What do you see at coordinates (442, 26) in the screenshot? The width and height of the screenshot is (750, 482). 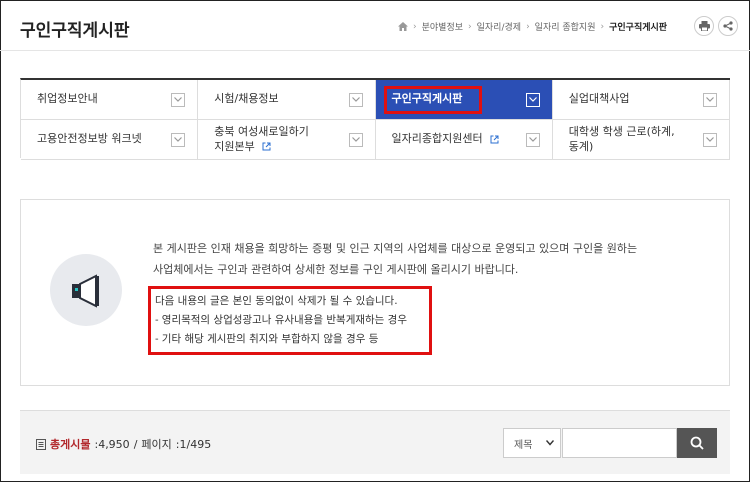 I see `breadcrumb-item: 분야별정보` at bounding box center [442, 26].